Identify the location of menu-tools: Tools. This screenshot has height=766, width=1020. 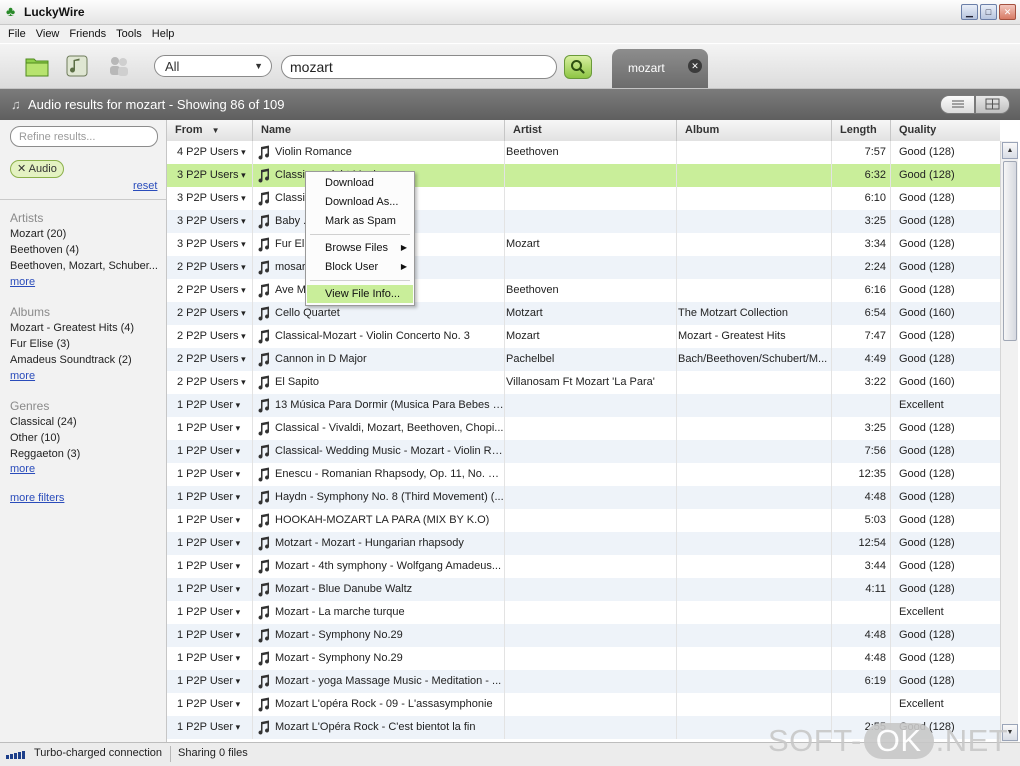
(129, 34).